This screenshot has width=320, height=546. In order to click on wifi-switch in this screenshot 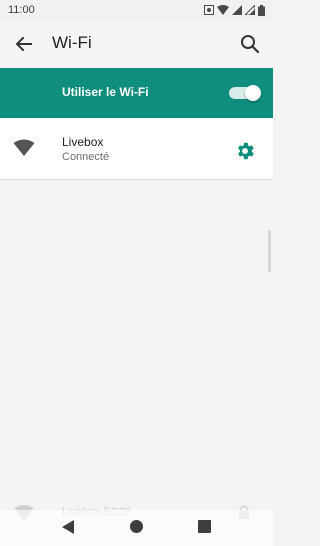, I will do `click(245, 93)`.